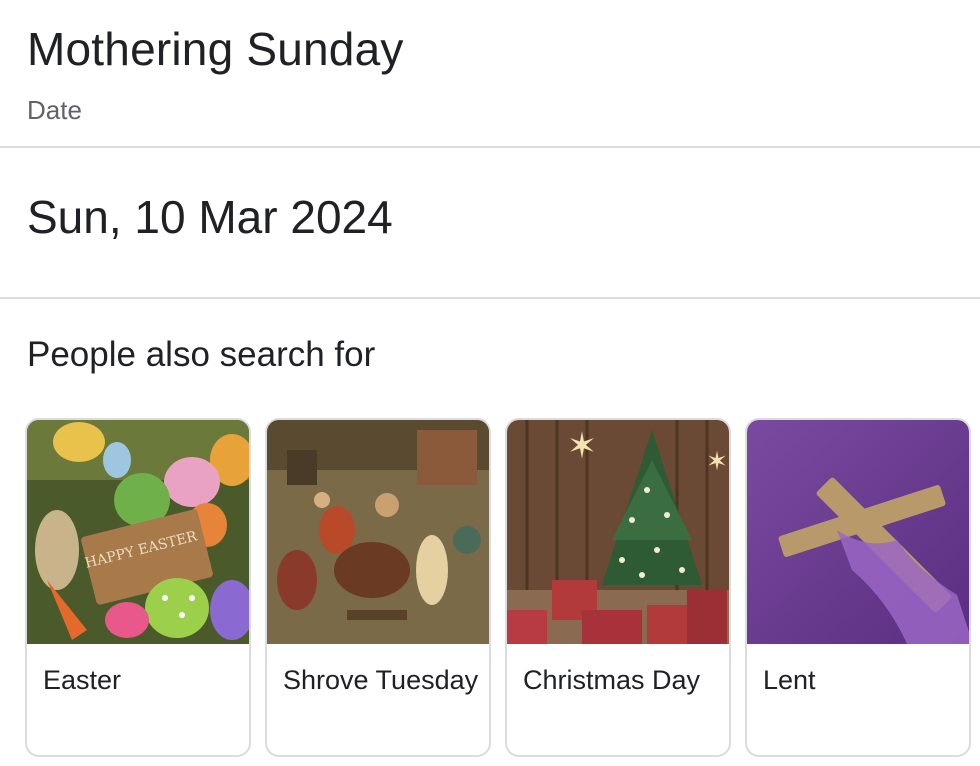  Describe the element at coordinates (789, 680) in the screenshot. I see `related-card-label: Lent` at that location.